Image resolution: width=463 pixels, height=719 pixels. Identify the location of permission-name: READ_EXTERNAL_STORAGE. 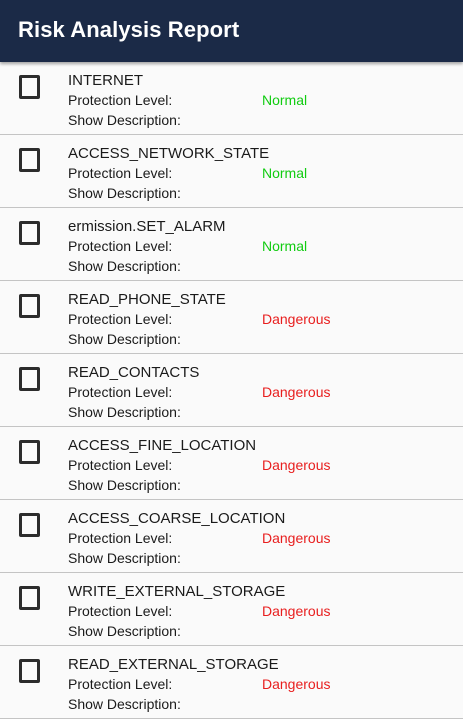
(173, 664).